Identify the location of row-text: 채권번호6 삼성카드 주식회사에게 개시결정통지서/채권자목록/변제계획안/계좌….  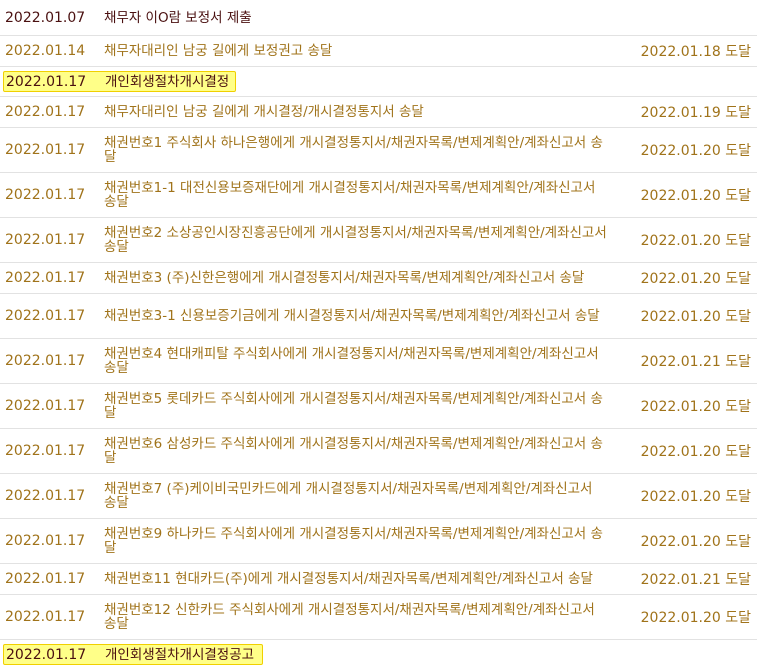
(353, 451).